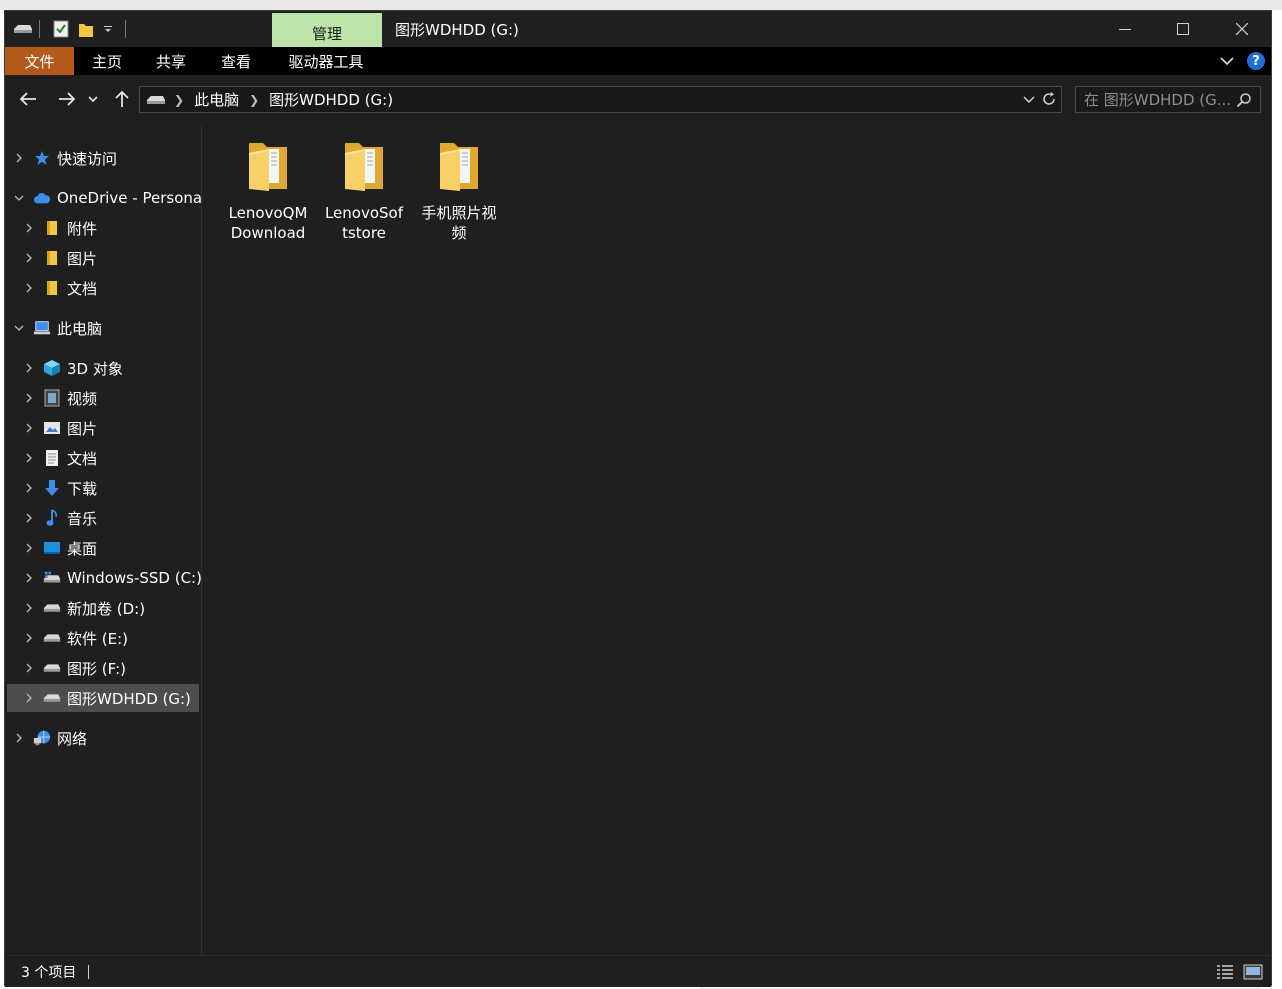 This screenshot has width=1282, height=989. I want to click on up-arrow-icon, so click(122, 99).